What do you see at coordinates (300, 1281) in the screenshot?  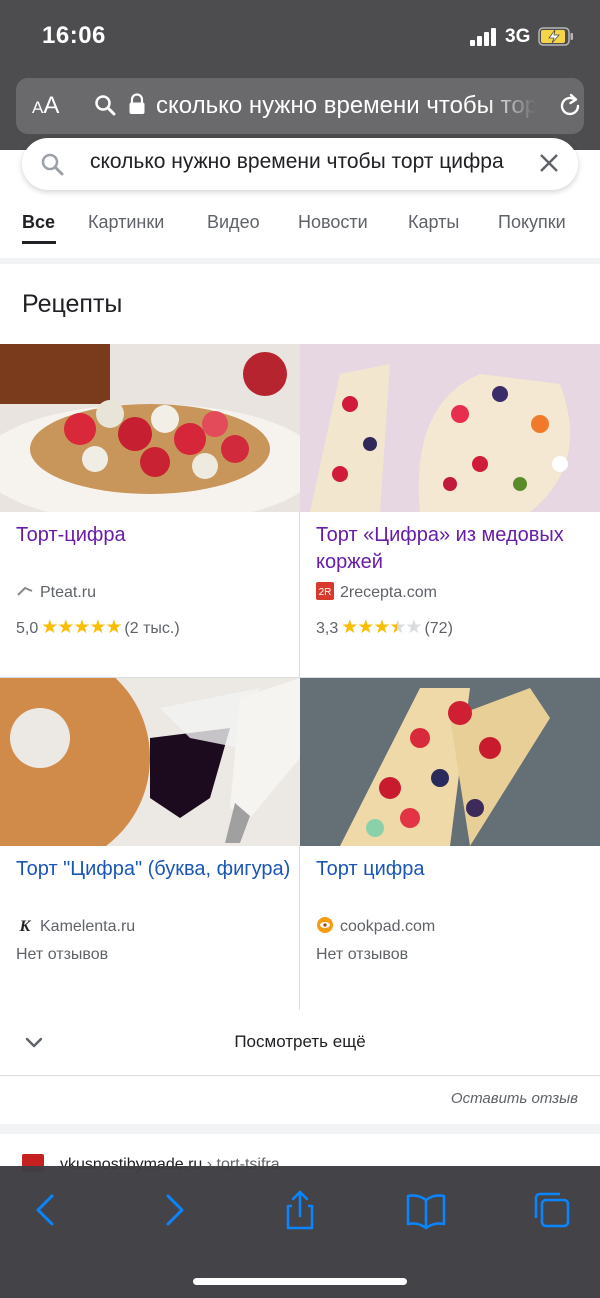 I see `home-indicator` at bounding box center [300, 1281].